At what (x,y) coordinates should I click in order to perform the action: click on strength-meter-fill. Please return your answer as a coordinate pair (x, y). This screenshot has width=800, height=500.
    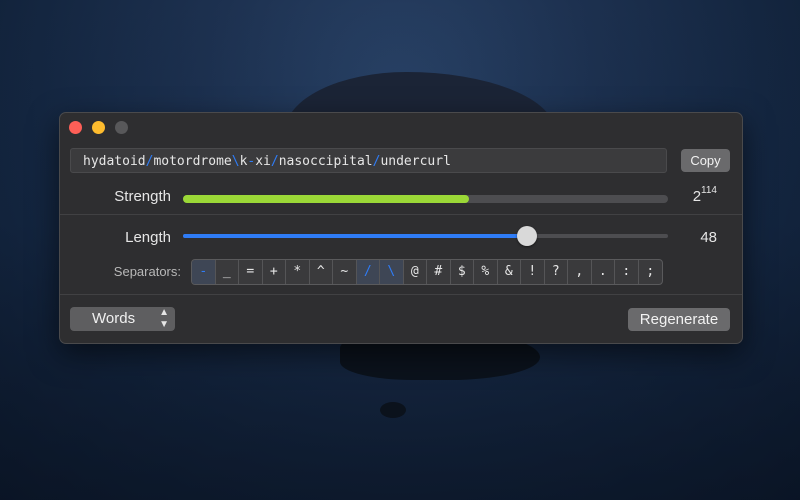
    Looking at the image, I should click on (326, 199).